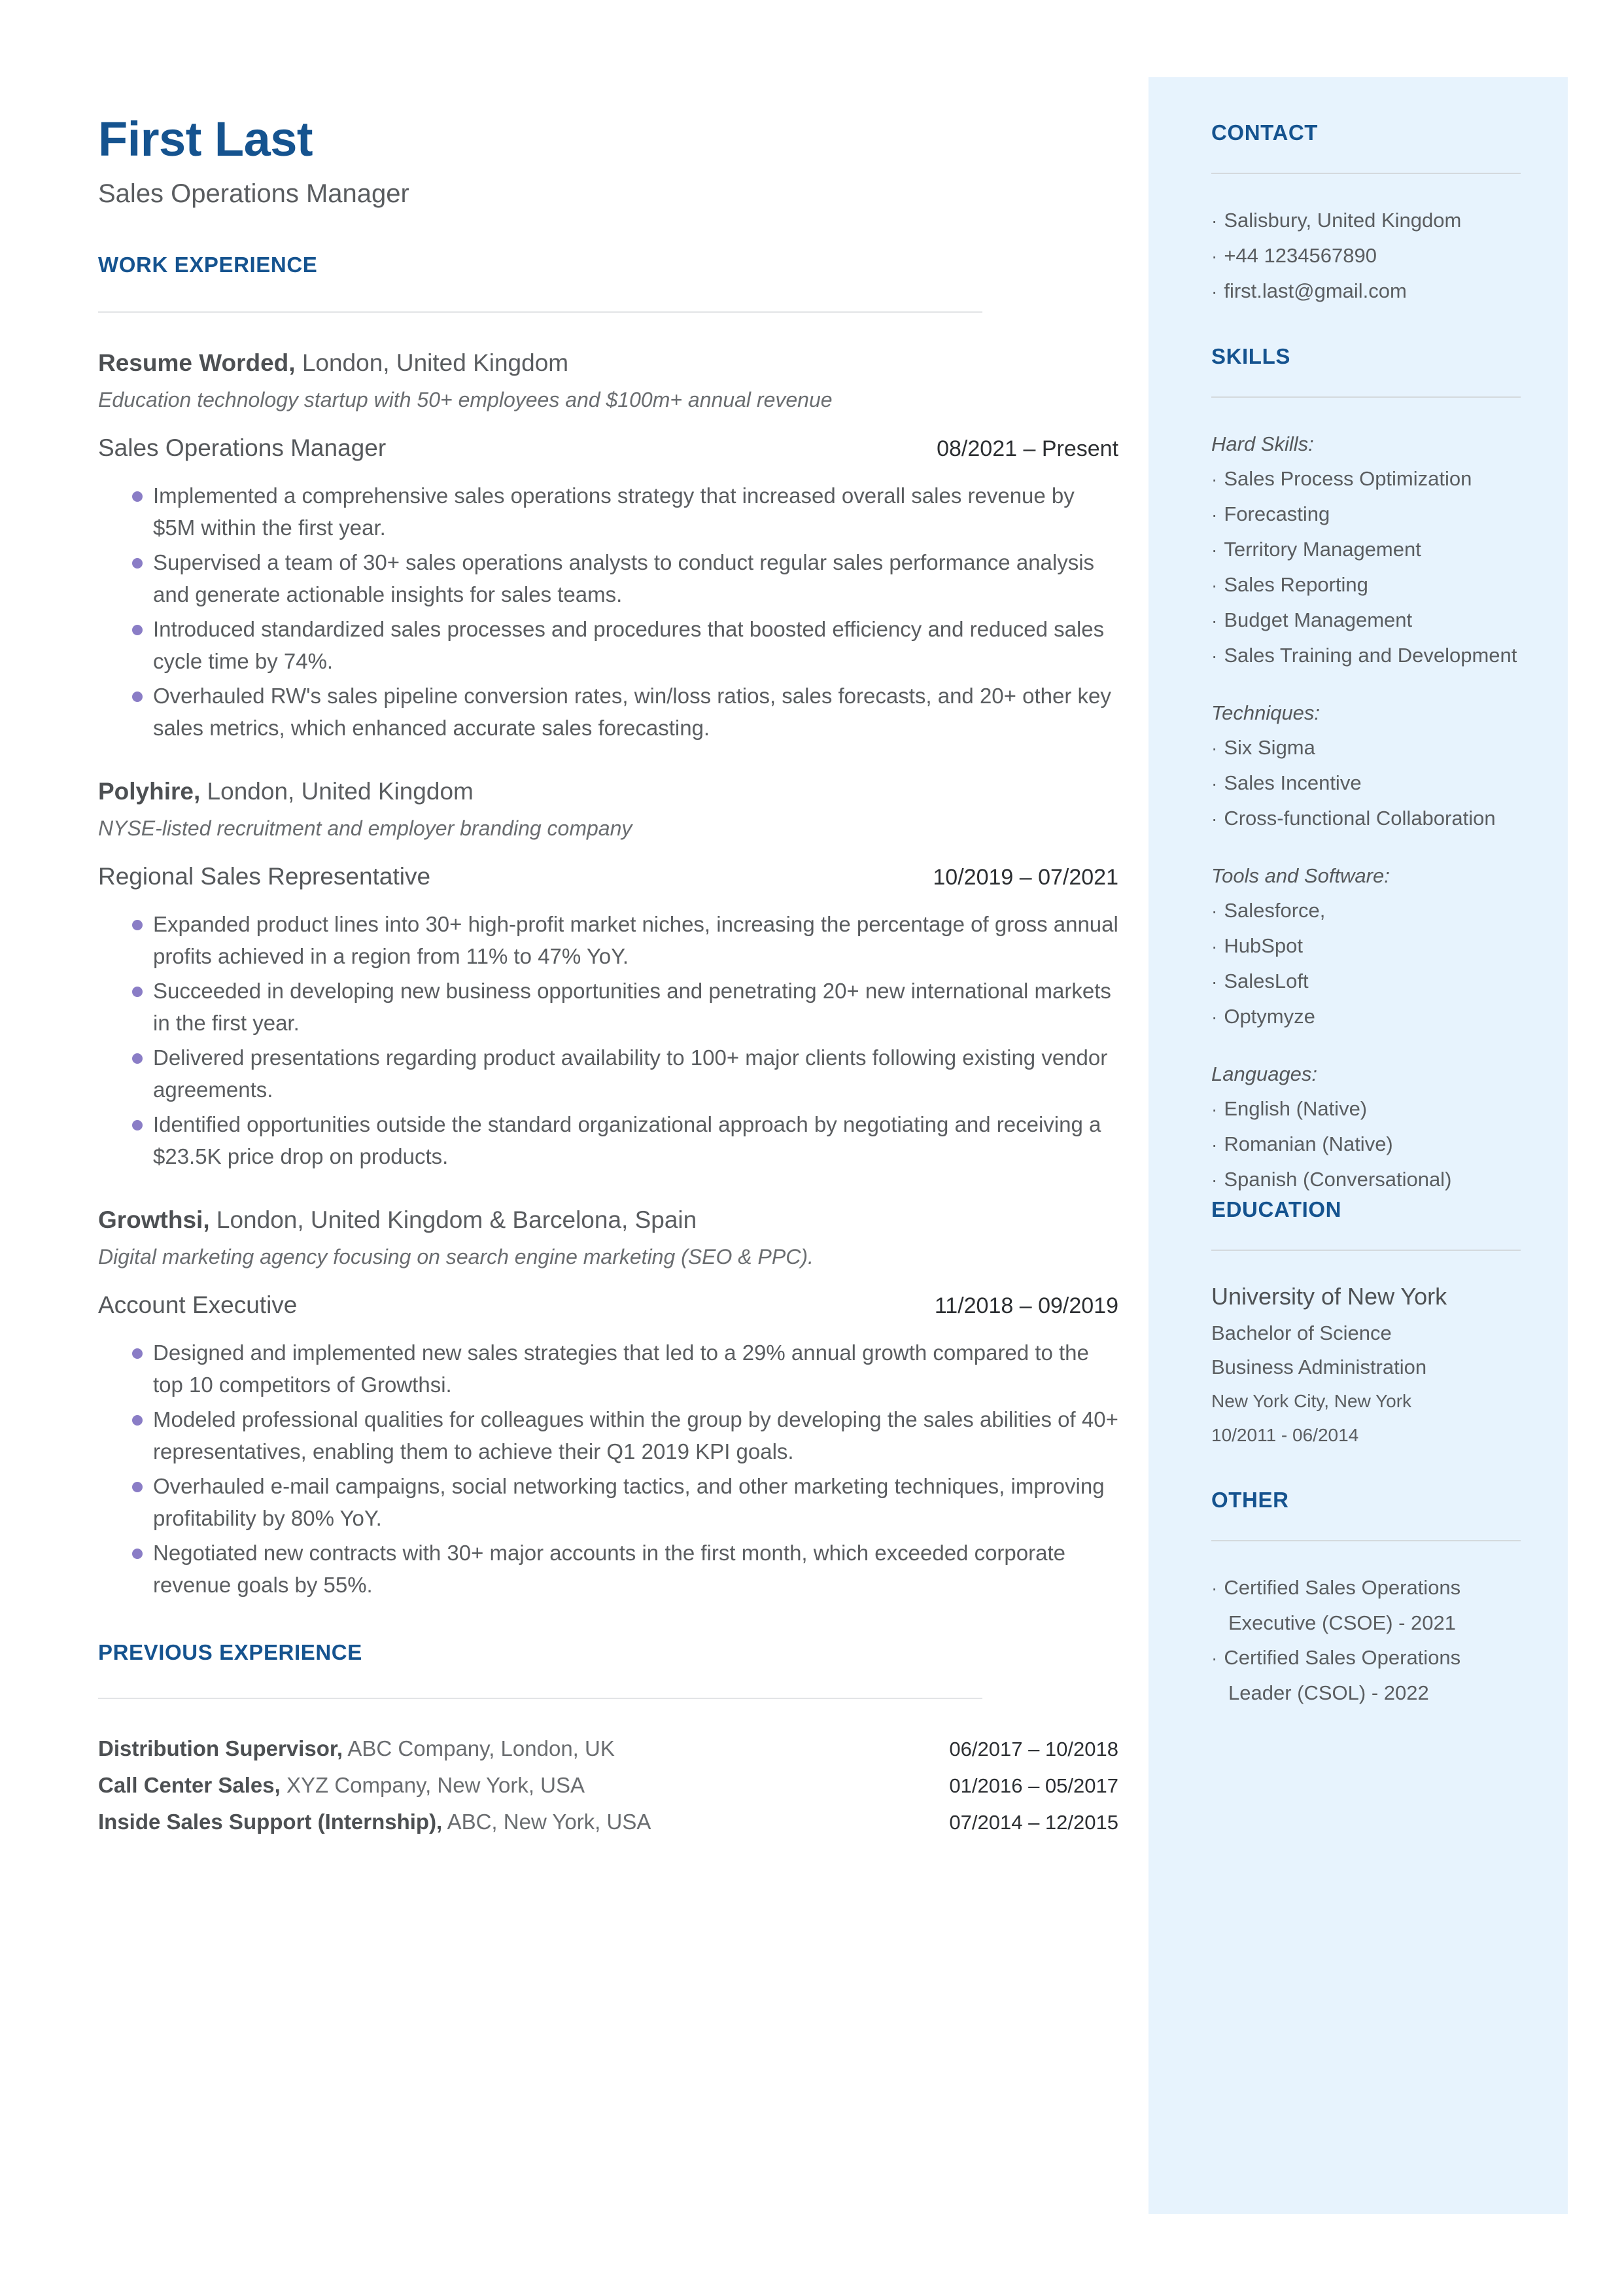 The width and height of the screenshot is (1624, 2295). Describe the element at coordinates (1285, 1435) in the screenshot. I see `education-dates: 10/2011 - 06/2014` at that location.